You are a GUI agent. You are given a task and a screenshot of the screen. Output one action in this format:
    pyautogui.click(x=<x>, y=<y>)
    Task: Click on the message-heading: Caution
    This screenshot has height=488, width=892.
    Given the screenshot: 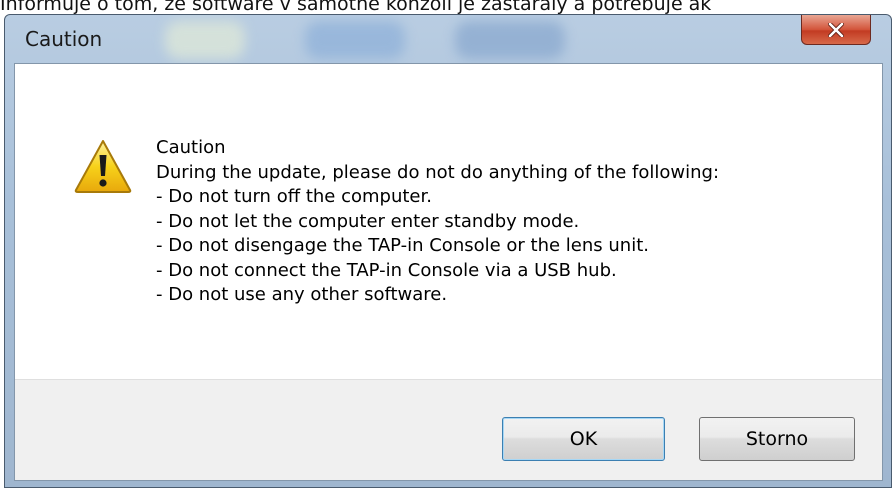 What is the action you would take?
    pyautogui.click(x=191, y=147)
    